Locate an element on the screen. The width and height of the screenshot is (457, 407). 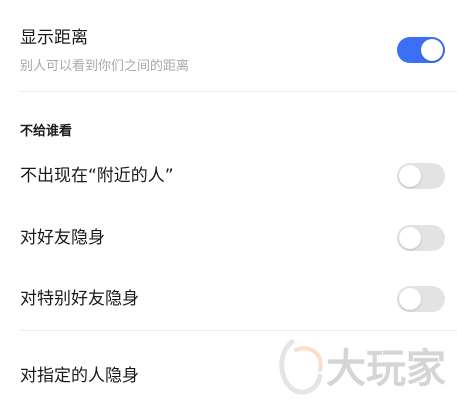
invisible-to-special-friends-label: 对特别好友隐身 is located at coordinates (79, 299).